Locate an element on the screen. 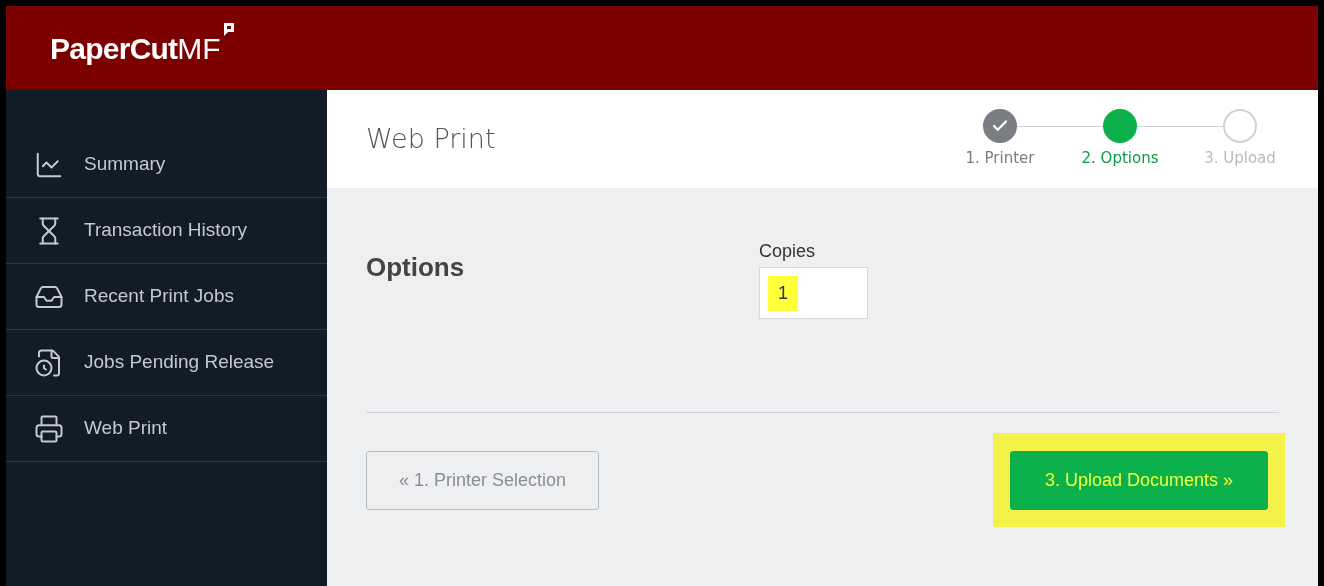 Image resolution: width=1324 pixels, height=586 pixels. page-title: Web Print is located at coordinates (431, 138).